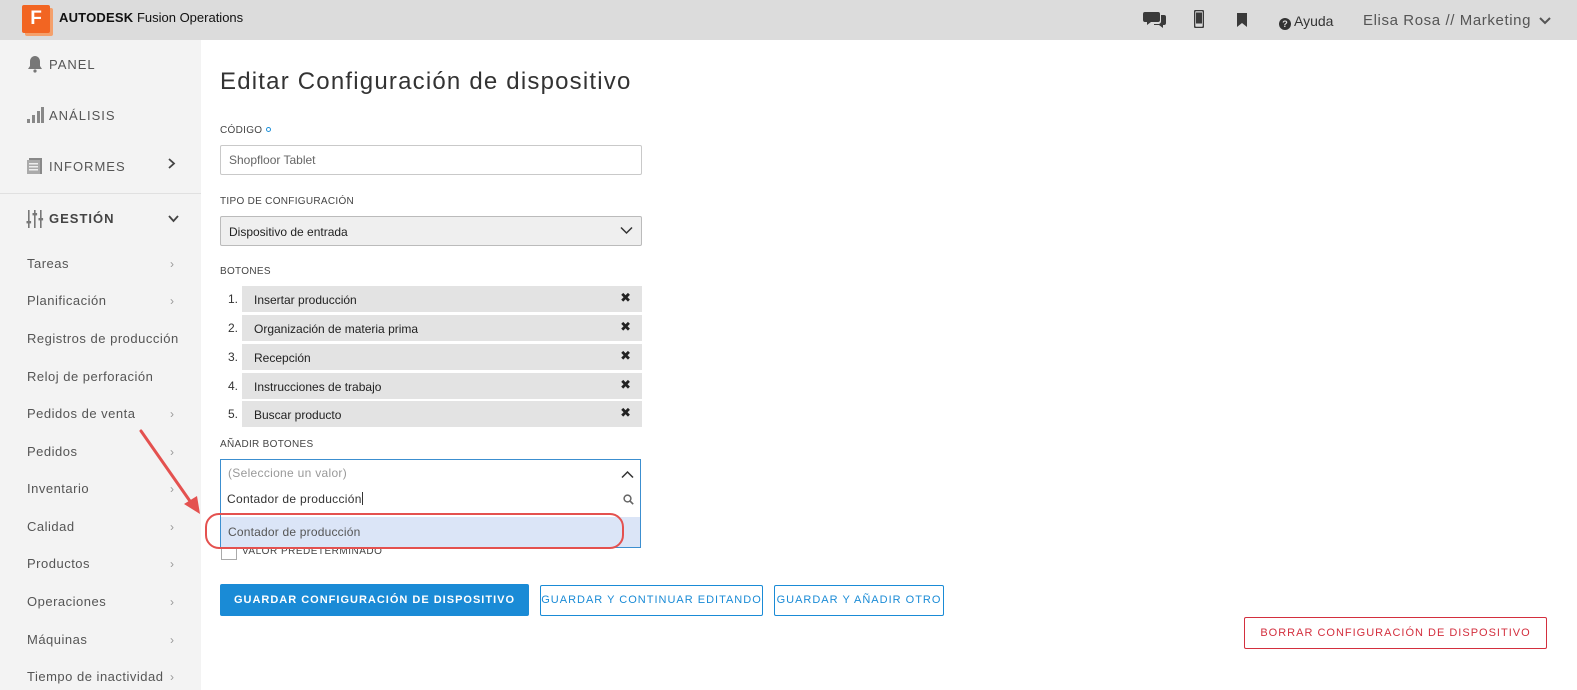 The height and width of the screenshot is (690, 1577). Describe the element at coordinates (312, 552) in the screenshot. I see `default-value-label: VALOR PREDETERMINADO` at that location.